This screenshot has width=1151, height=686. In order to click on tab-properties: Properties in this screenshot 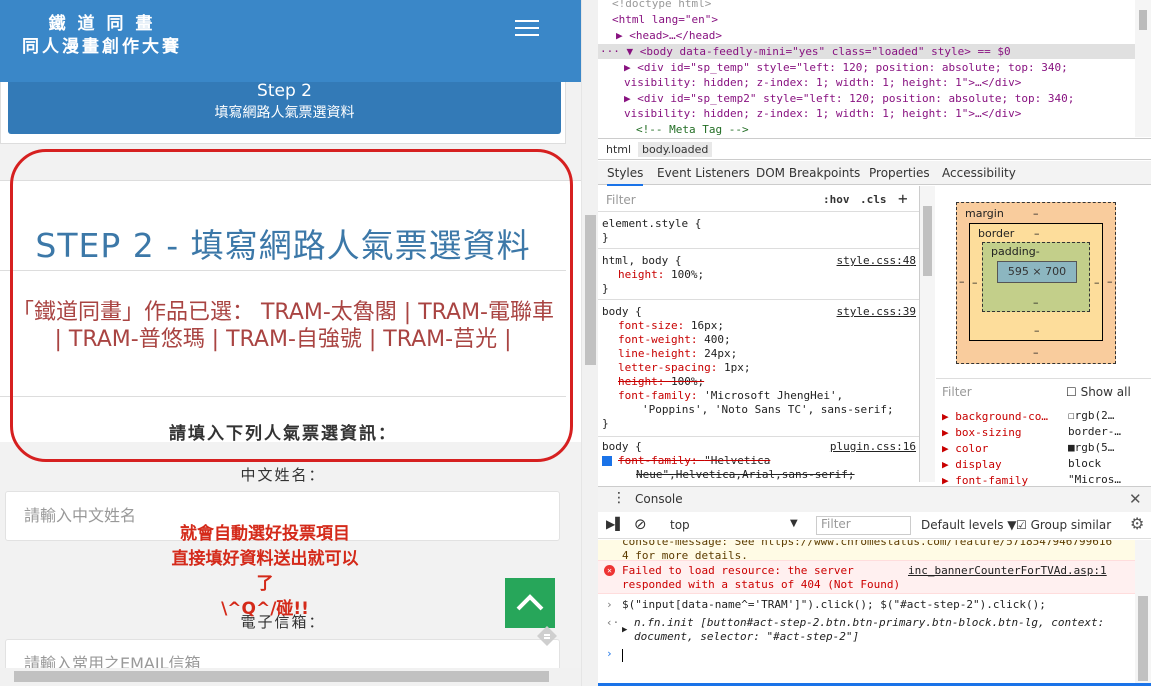, I will do `click(899, 173)`.